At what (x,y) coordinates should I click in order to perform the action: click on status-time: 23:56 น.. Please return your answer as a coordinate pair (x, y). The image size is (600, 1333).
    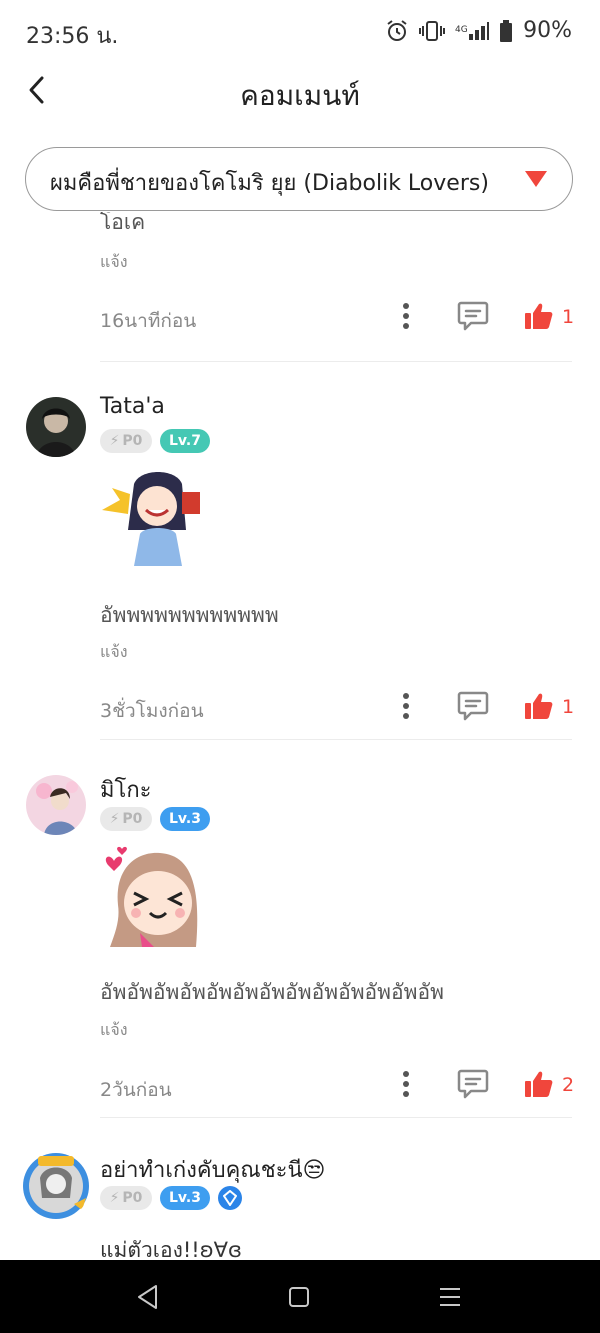
    Looking at the image, I should click on (72, 36).